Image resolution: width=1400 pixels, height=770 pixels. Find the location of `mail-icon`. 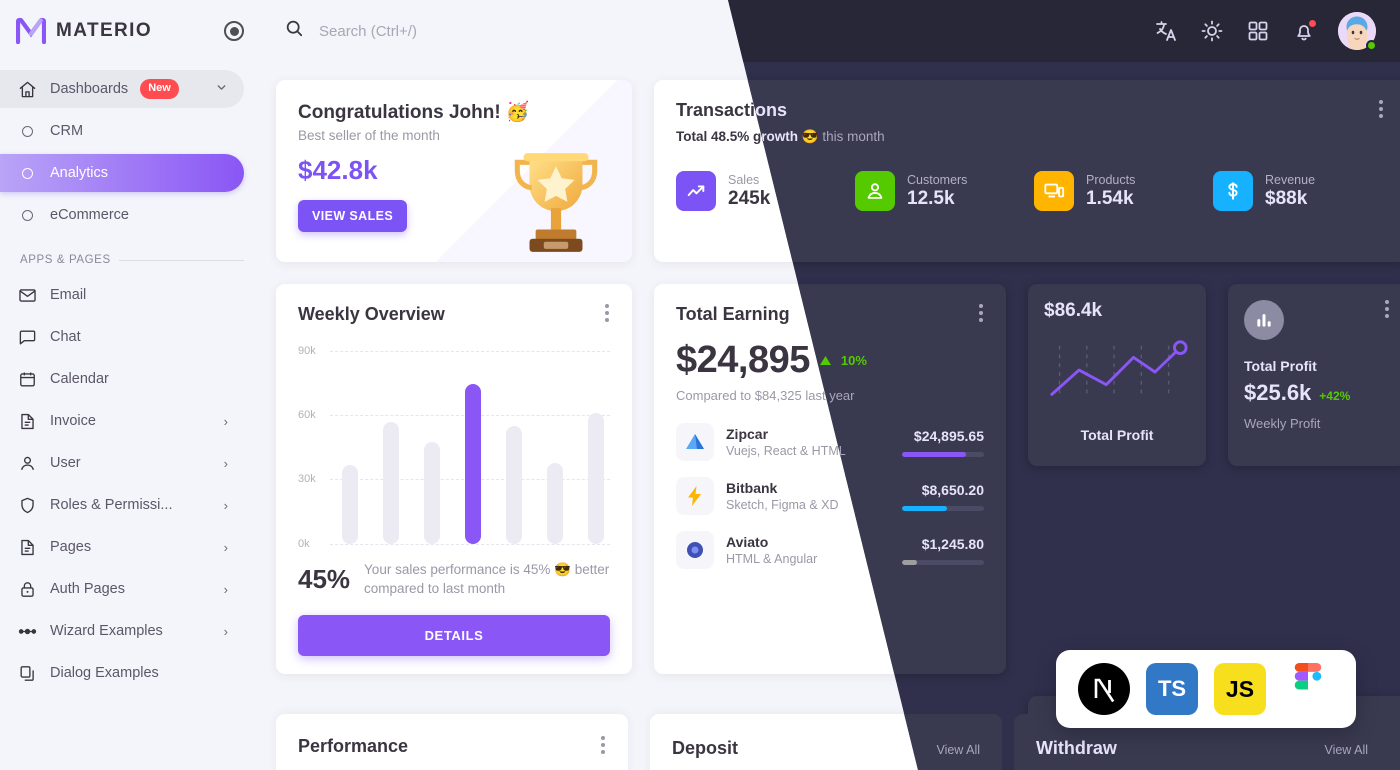

mail-icon is located at coordinates (27, 295).